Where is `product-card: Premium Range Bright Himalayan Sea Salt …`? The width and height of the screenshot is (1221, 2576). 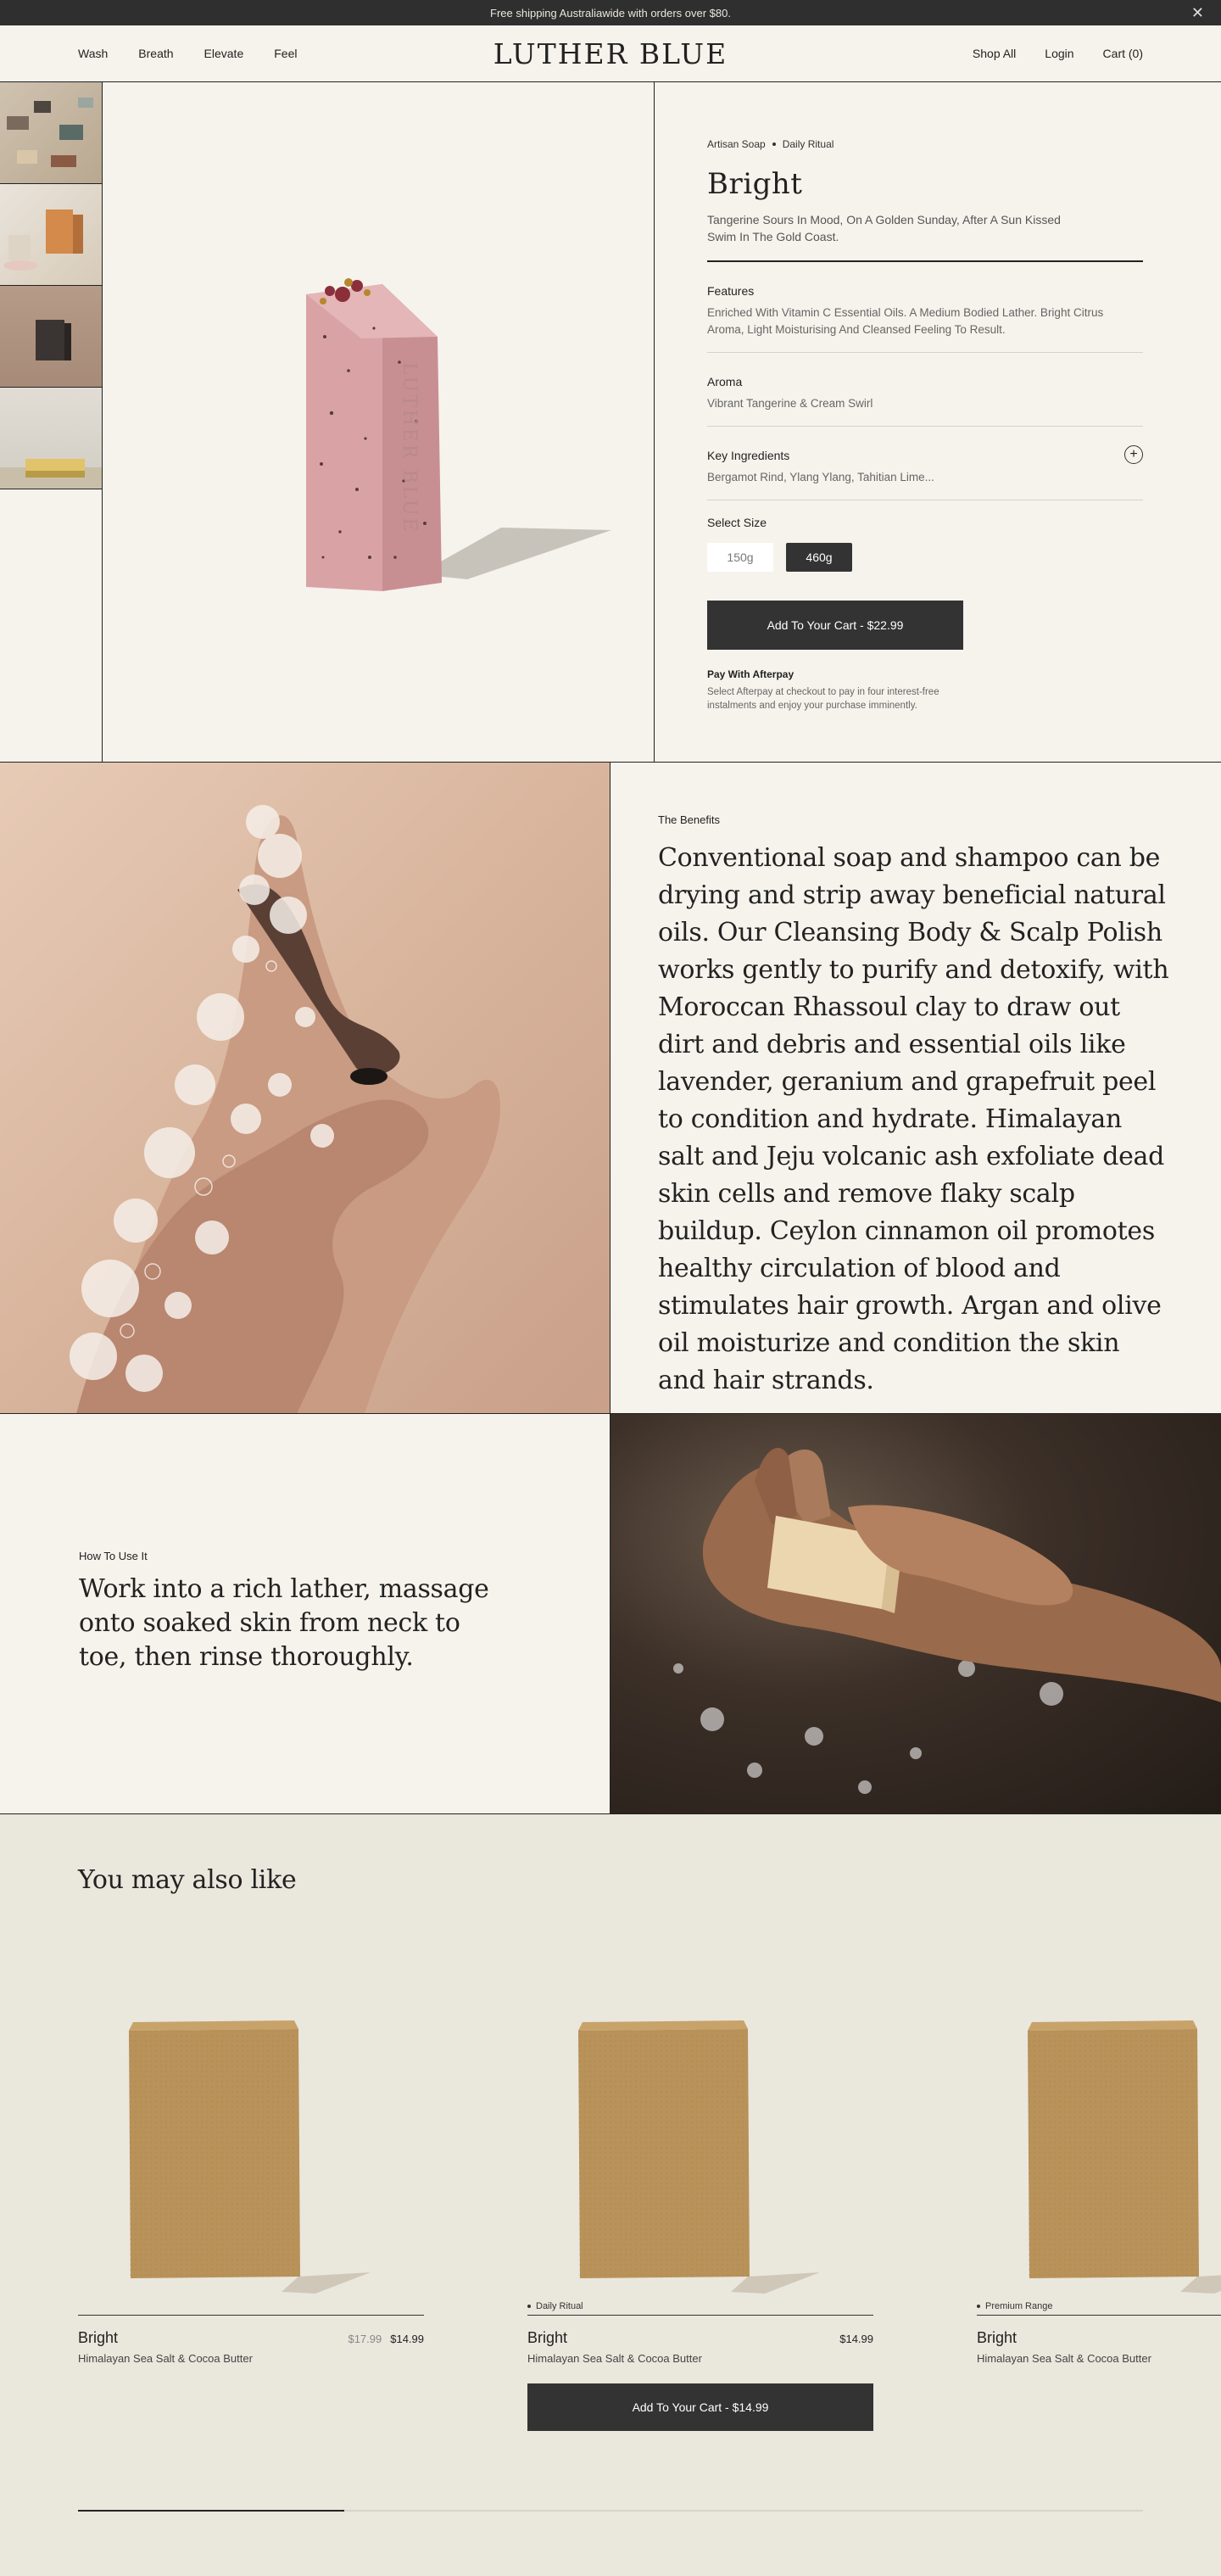 product-card: Premium Range Bright Himalayan Sea Salt … is located at coordinates (1099, 2184).